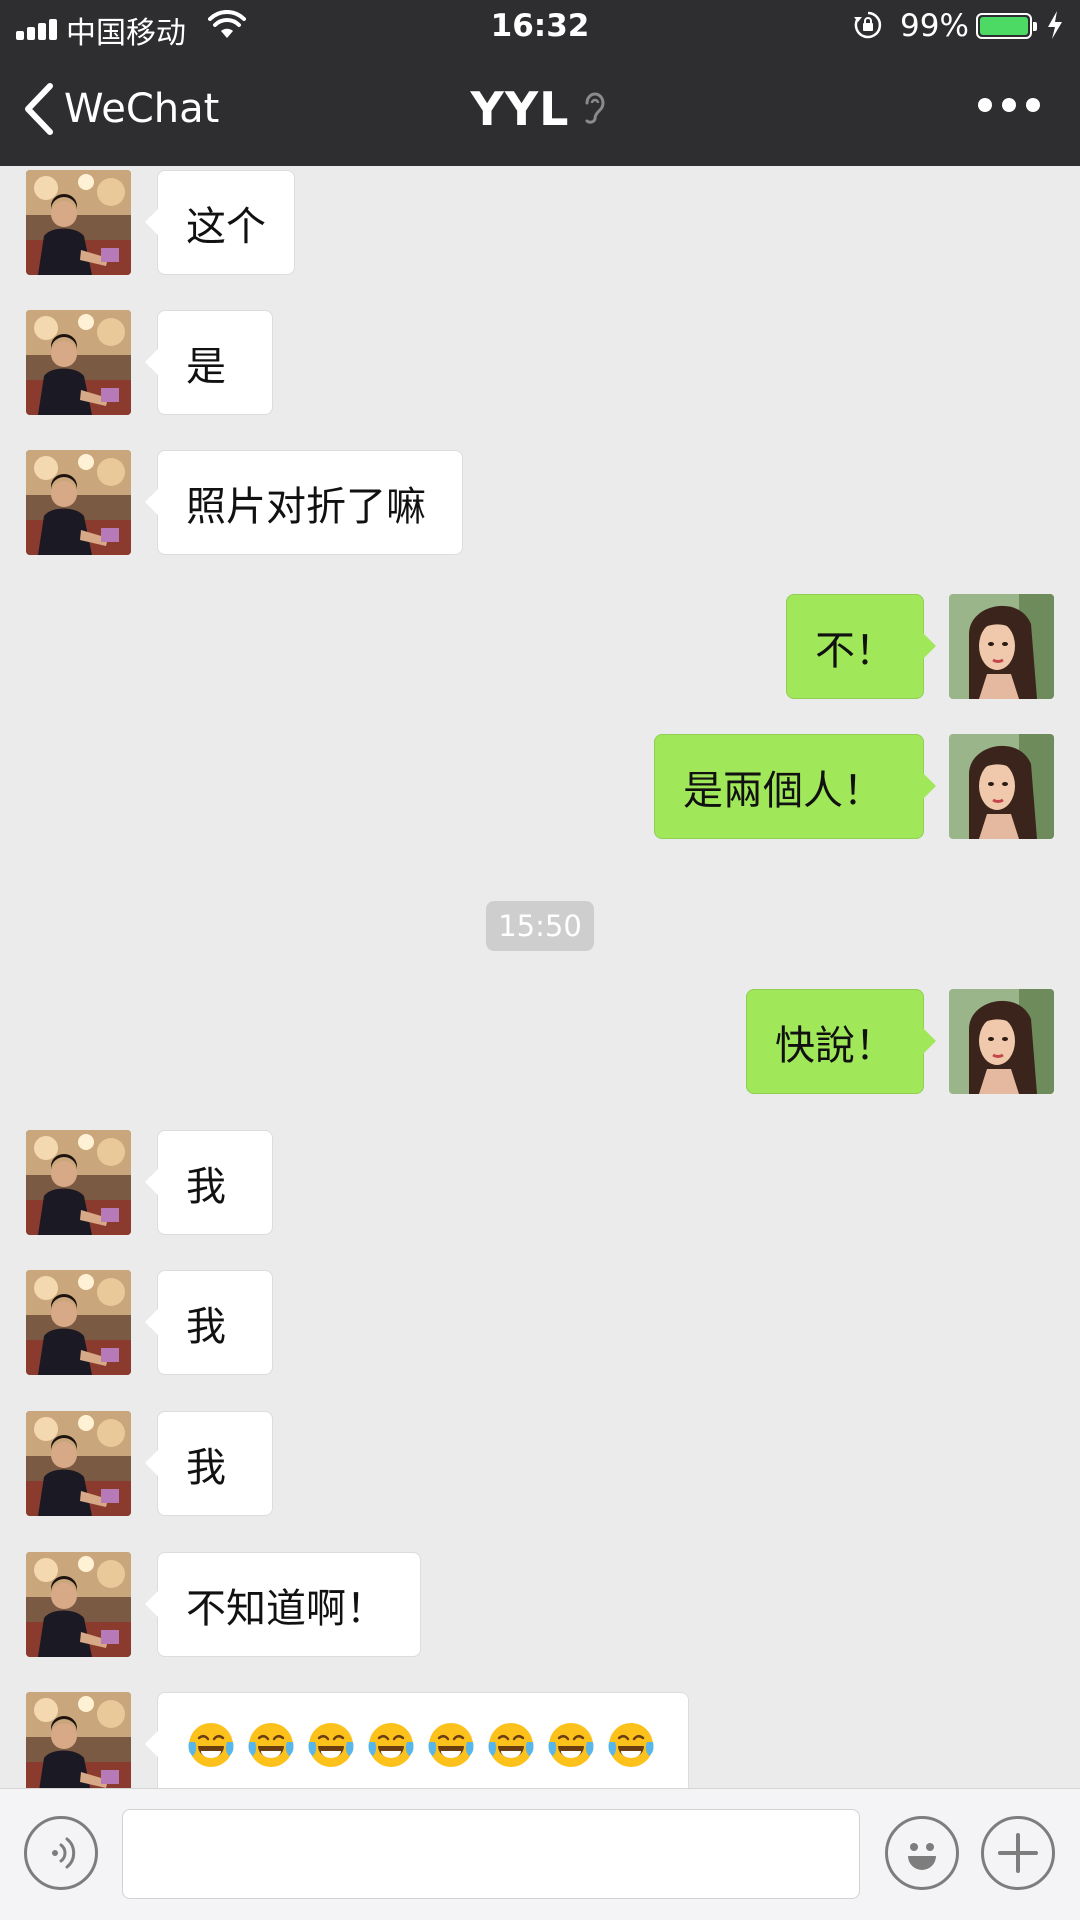  Describe the element at coordinates (520, 109) in the screenshot. I see `chat-title: YYL` at that location.